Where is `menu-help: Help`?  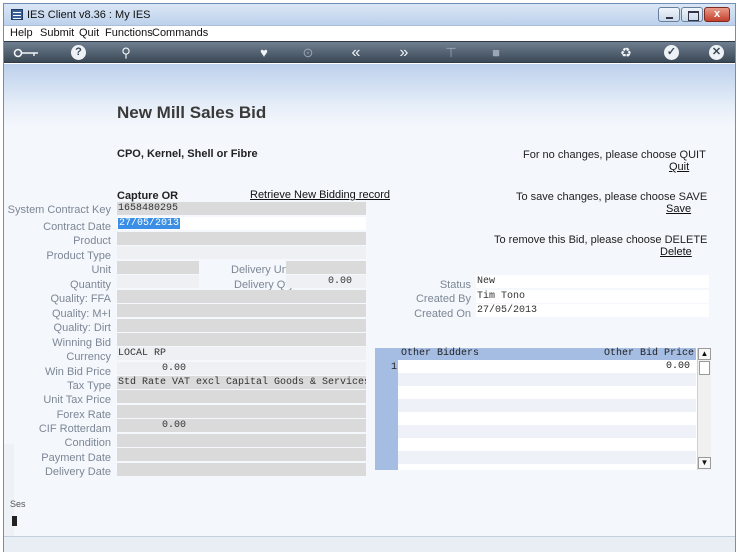
menu-help: Help is located at coordinates (21, 33).